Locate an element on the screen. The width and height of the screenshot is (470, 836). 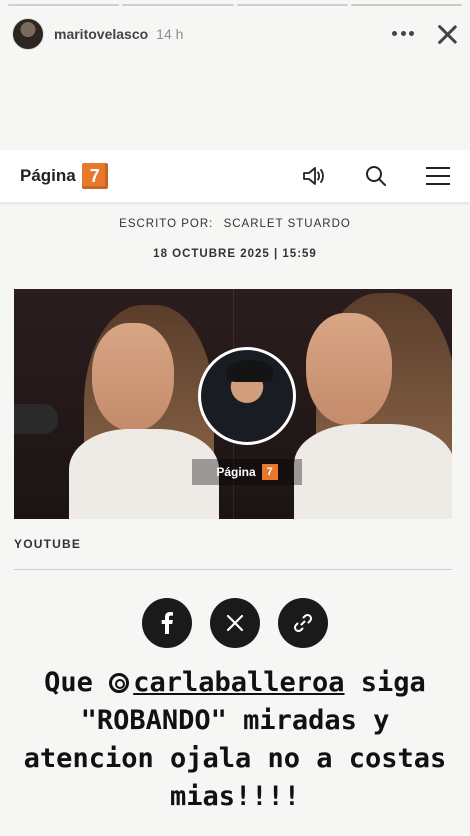
menu-icon is located at coordinates (438, 176).